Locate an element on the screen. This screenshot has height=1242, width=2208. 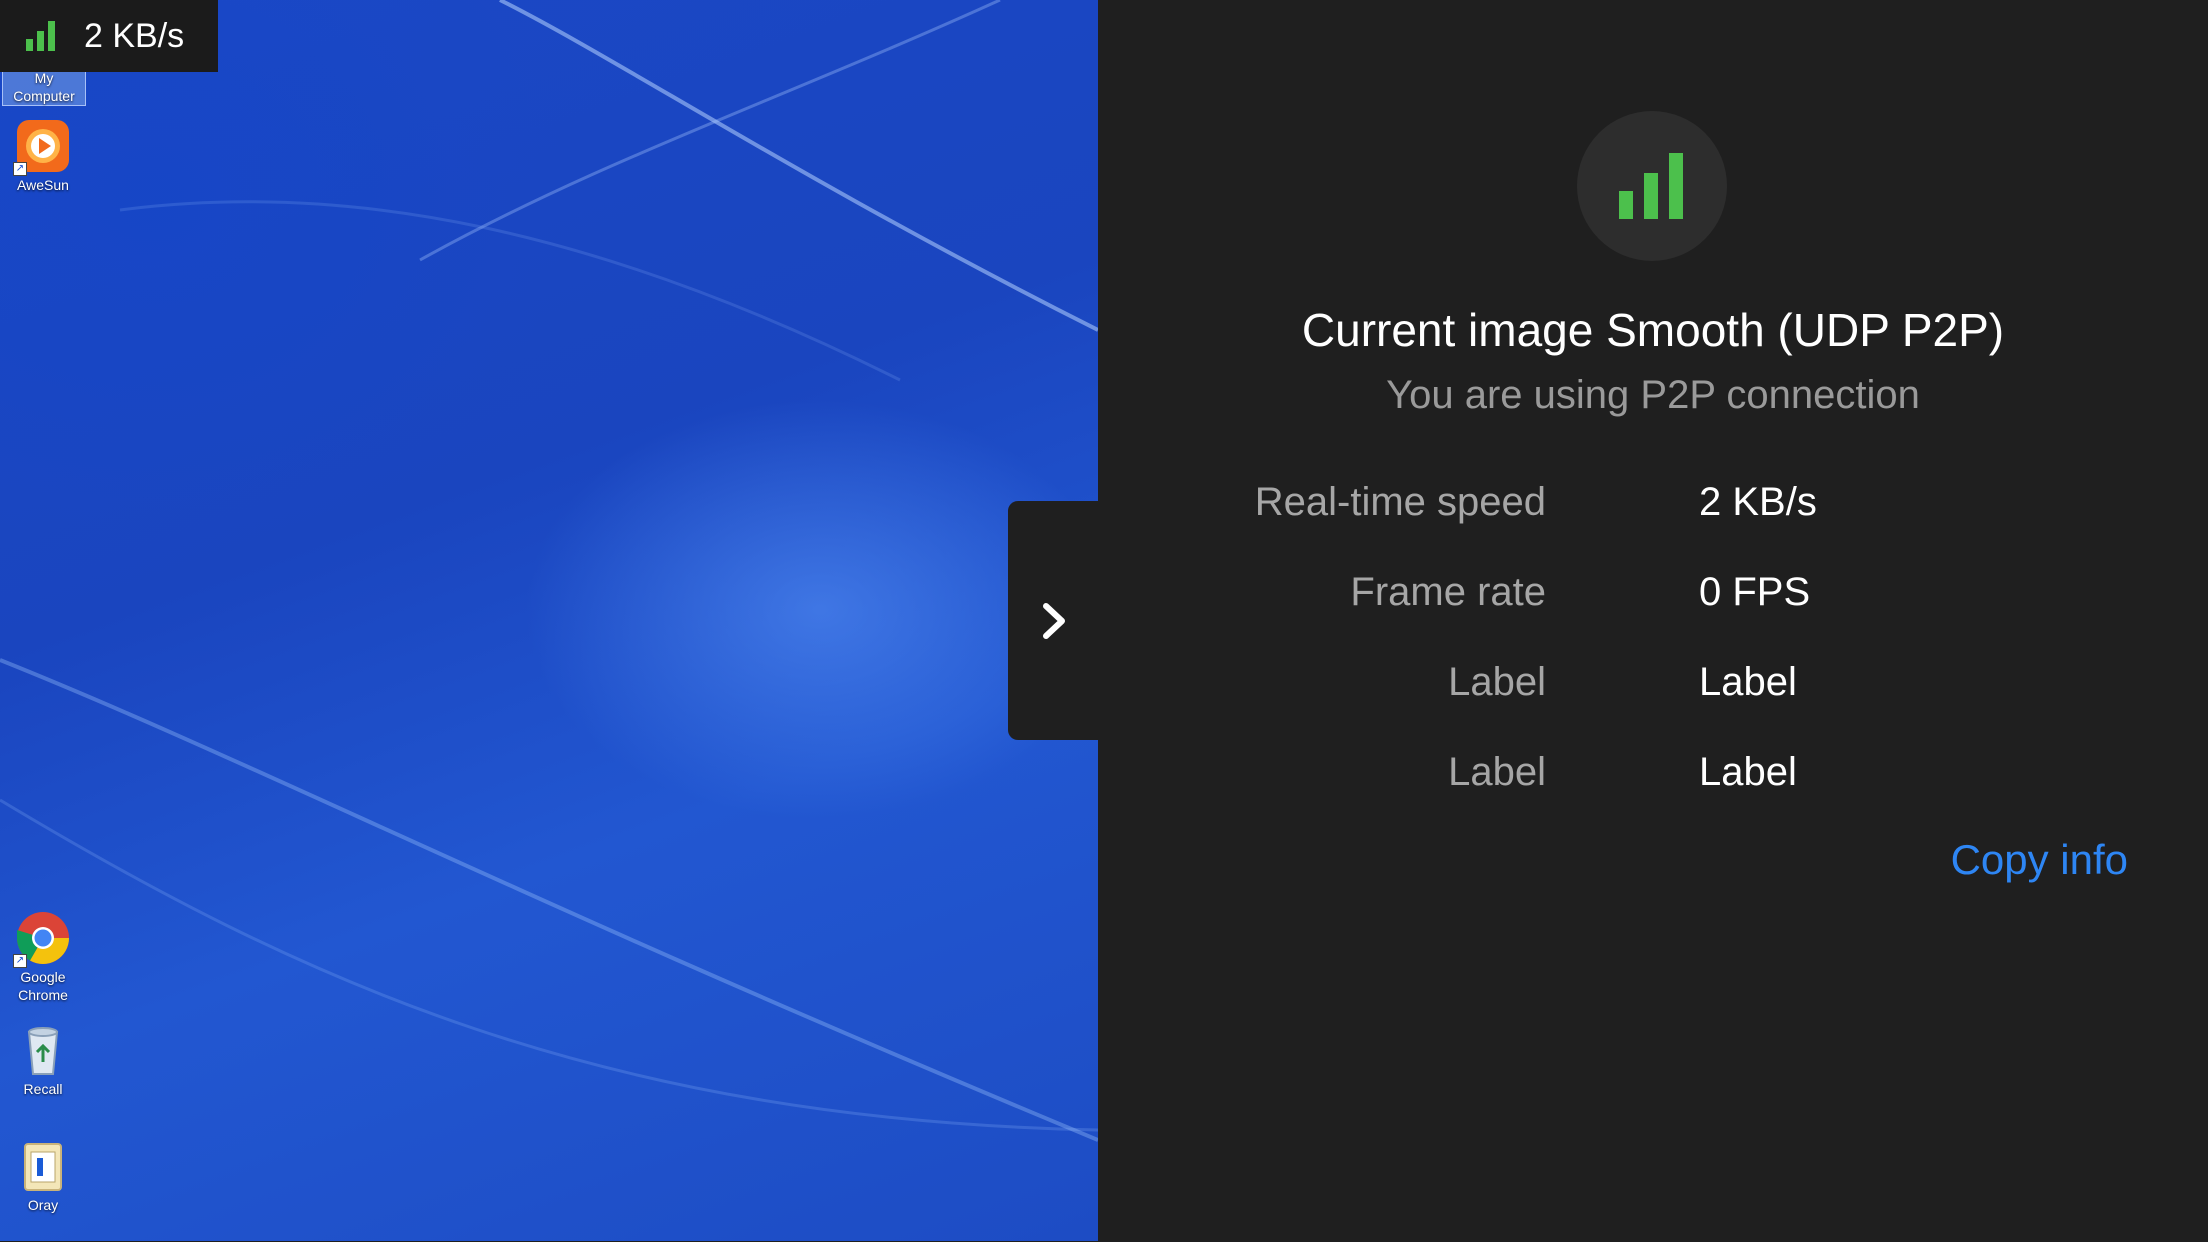
info-row-frame-rate: Frame rate 0 FPS is located at coordinates (1653, 592).